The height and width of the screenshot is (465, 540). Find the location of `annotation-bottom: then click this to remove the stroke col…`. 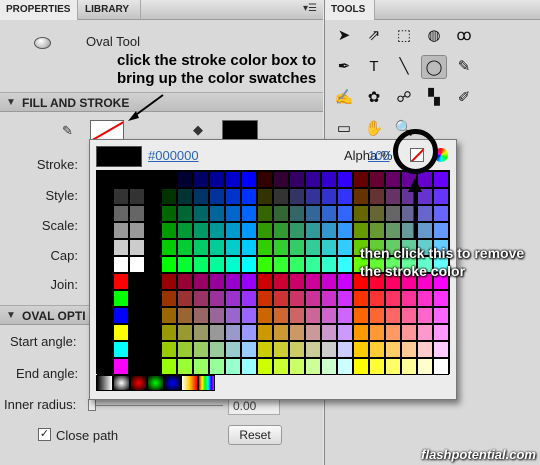

annotation-bottom: then click this to remove the stroke col… is located at coordinates (442, 262).